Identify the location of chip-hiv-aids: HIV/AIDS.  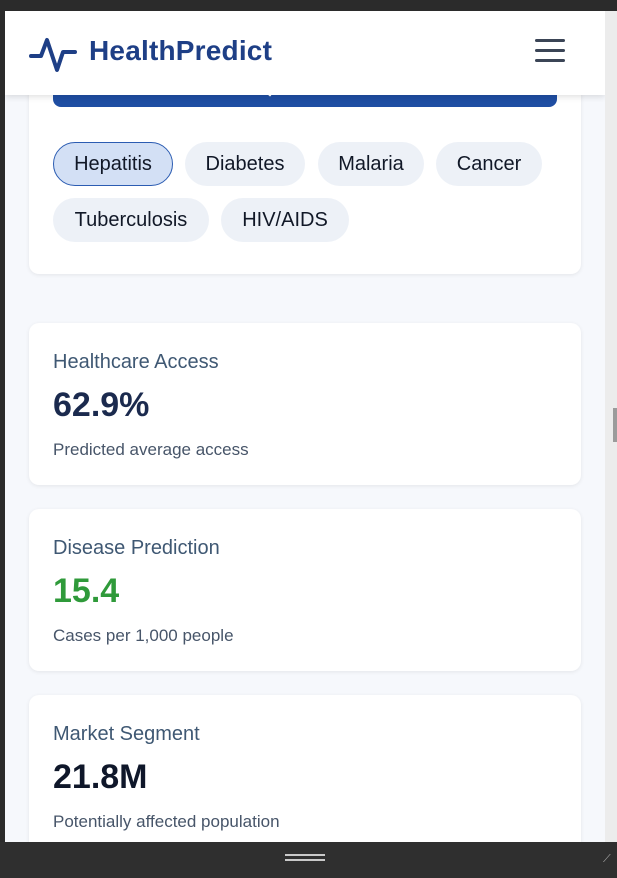
(285, 220).